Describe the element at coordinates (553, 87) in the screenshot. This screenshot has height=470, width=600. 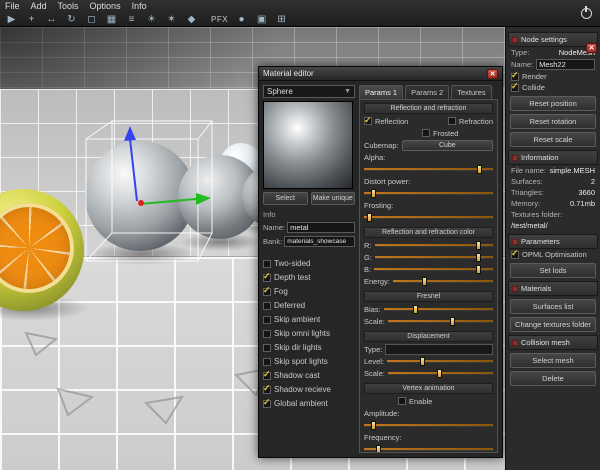
I see `collide-flag-row: Collide` at that location.